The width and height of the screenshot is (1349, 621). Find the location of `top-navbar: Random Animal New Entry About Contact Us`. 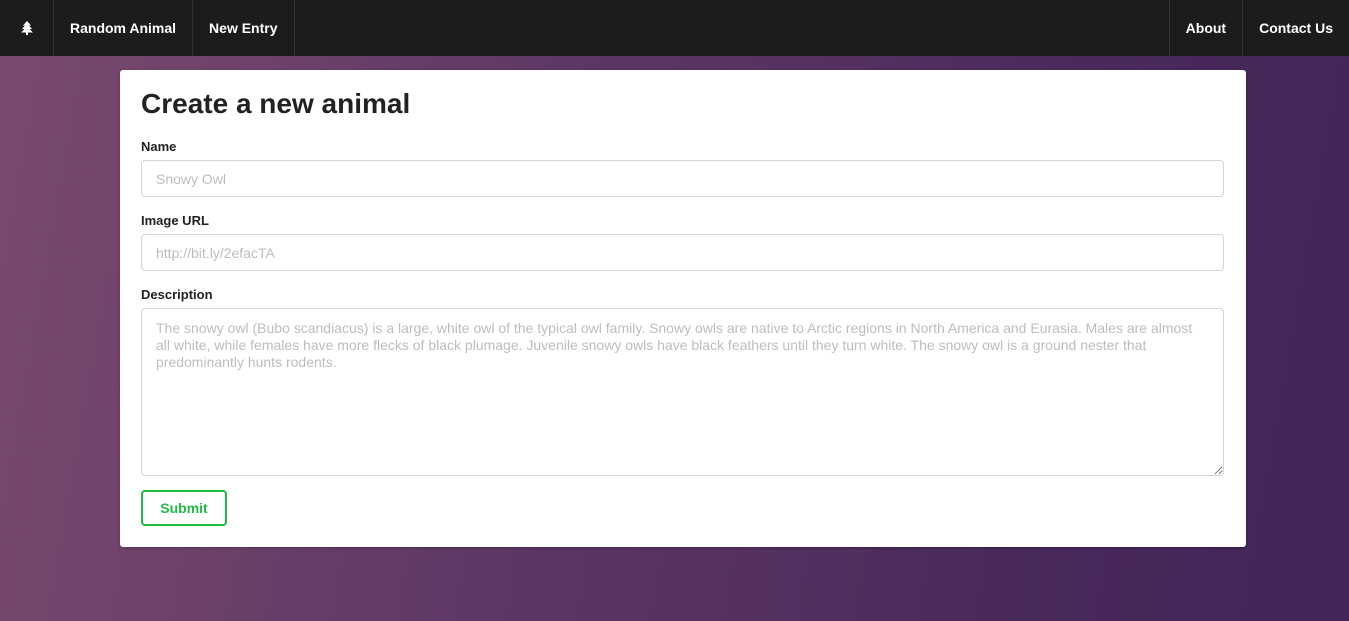

top-navbar: Random Animal New Entry About Contact Us is located at coordinates (674, 28).